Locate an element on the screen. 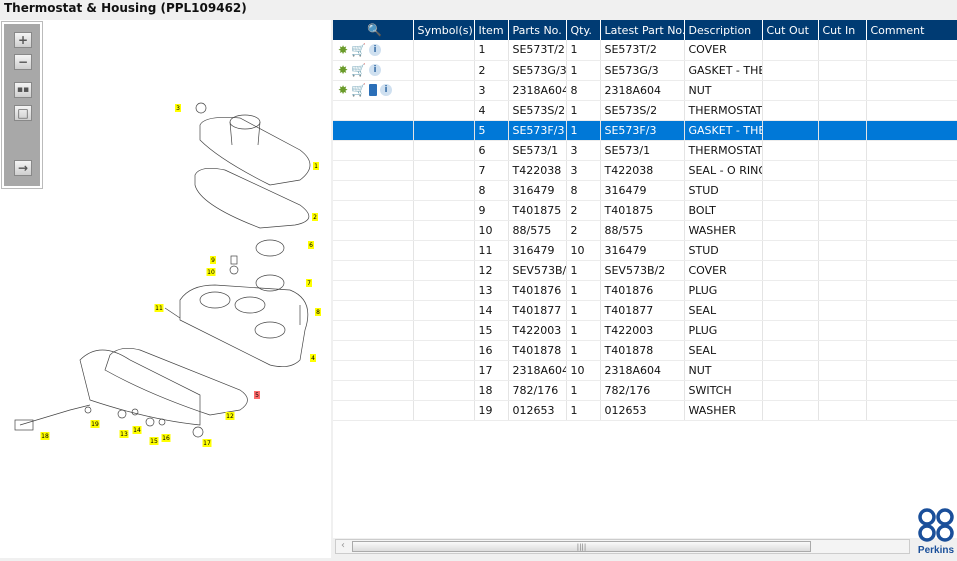  item-cell: 8 is located at coordinates (491, 190).